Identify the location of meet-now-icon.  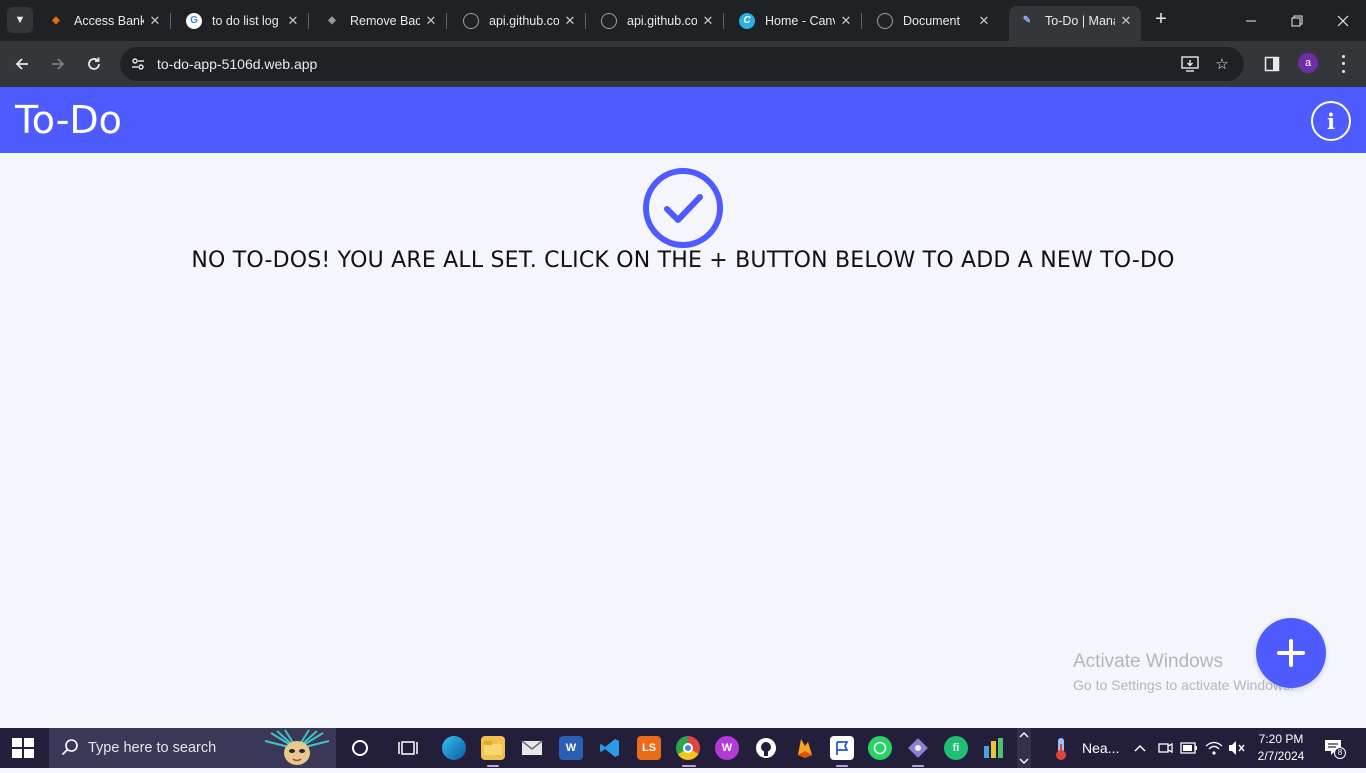
(1165, 748).